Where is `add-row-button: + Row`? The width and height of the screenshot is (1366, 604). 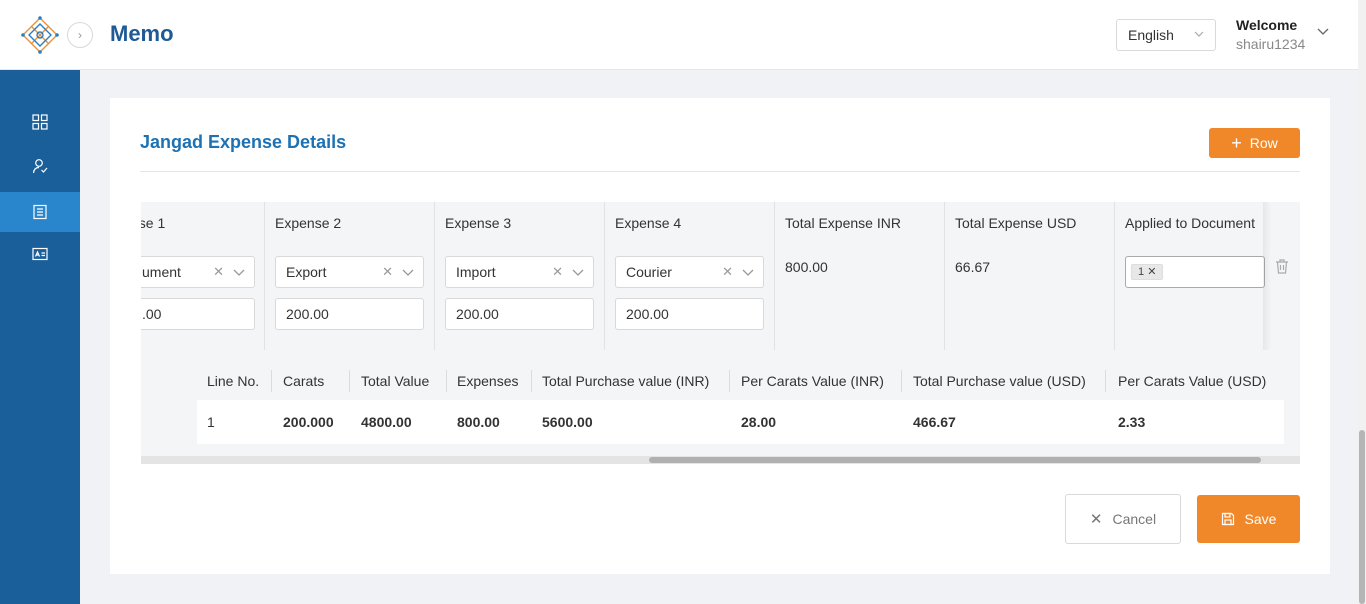 add-row-button: + Row is located at coordinates (1254, 143).